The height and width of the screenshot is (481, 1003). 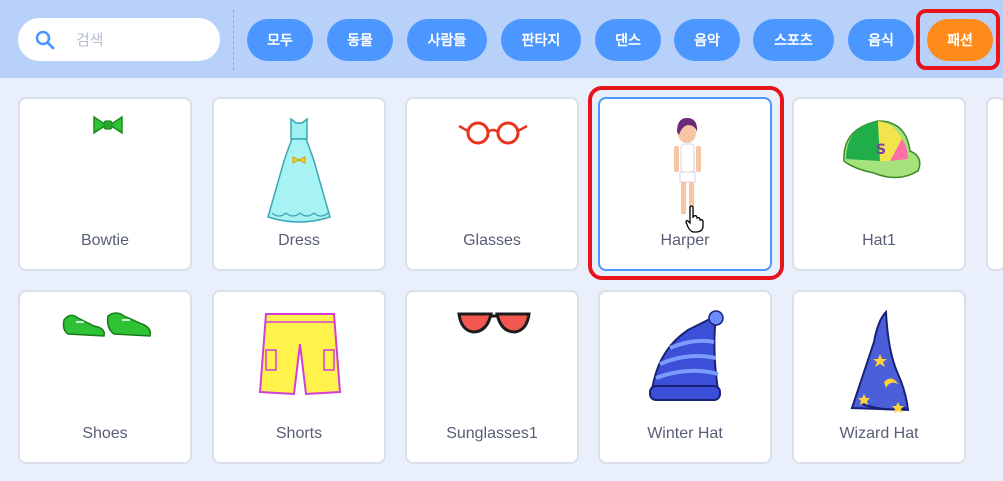 I want to click on search-icon, so click(x=45, y=40).